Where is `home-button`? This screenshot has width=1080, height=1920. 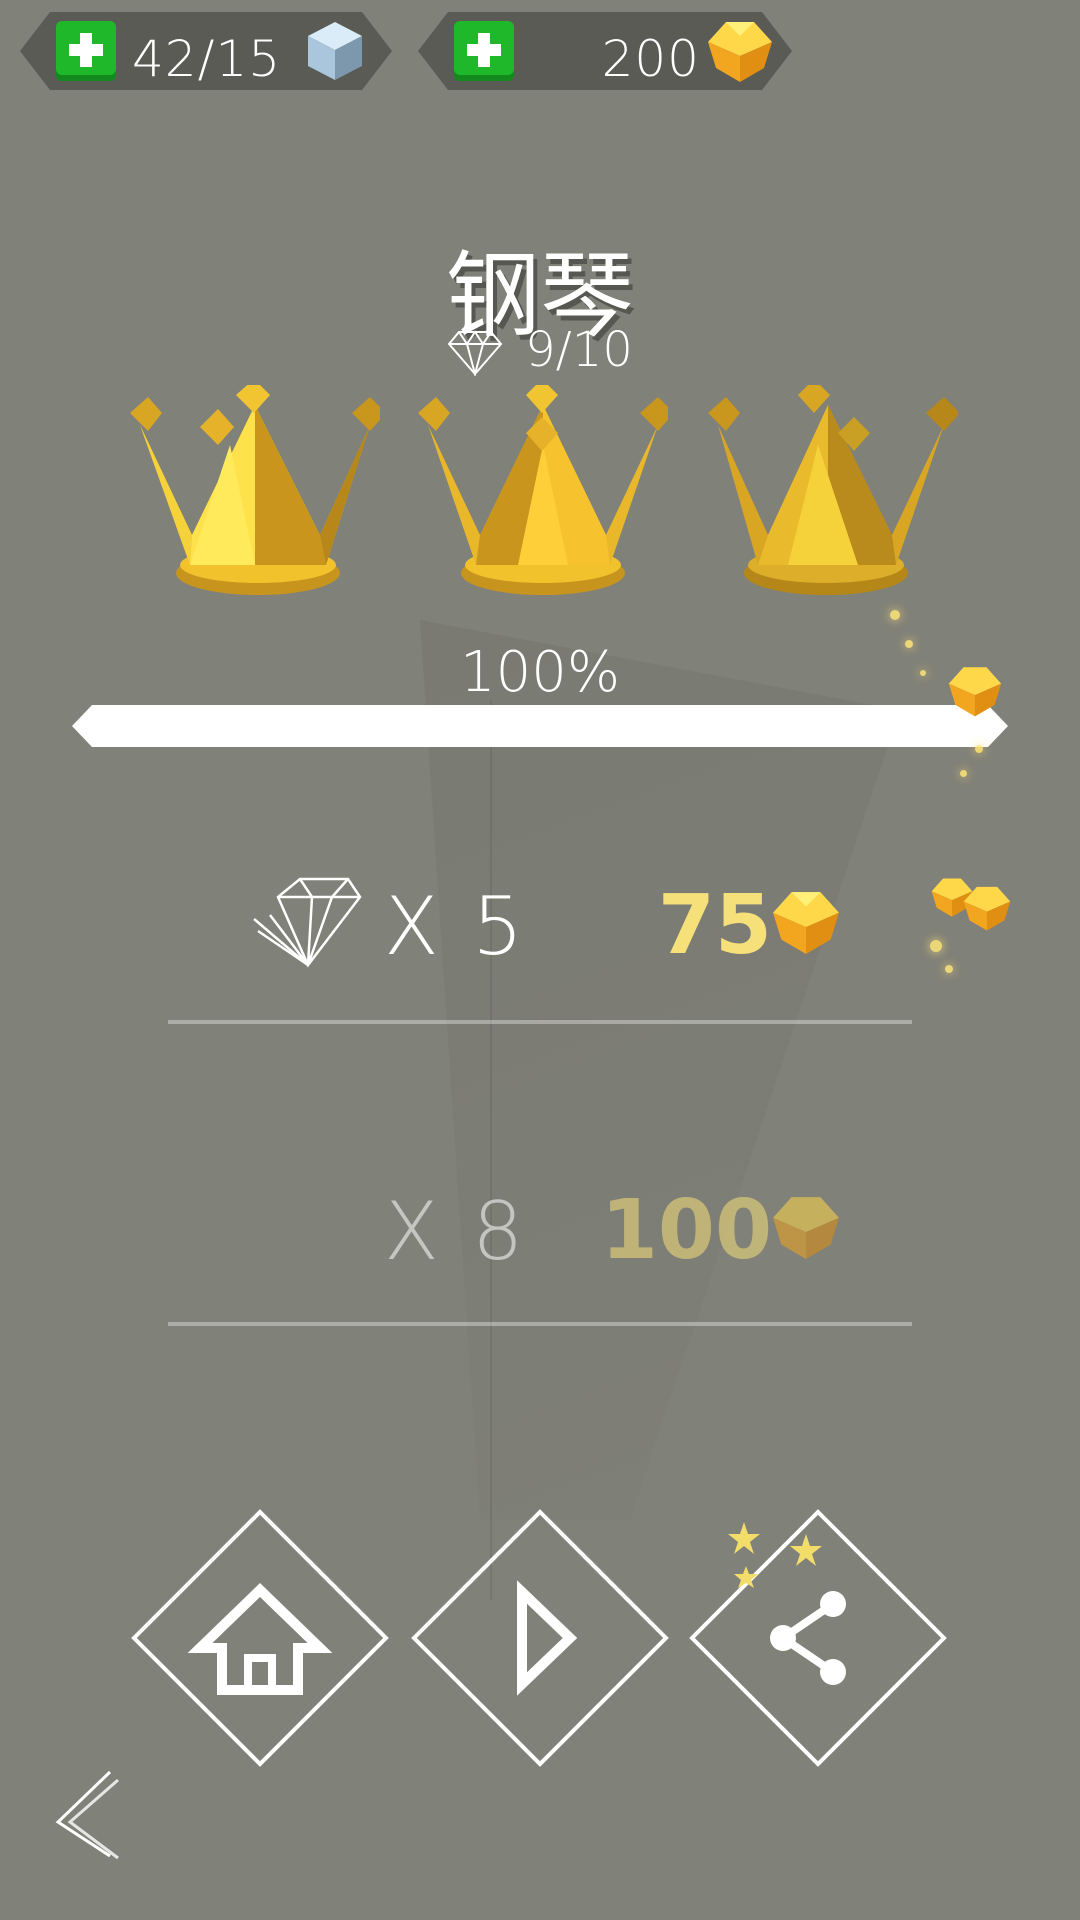 home-button is located at coordinates (260, 1638).